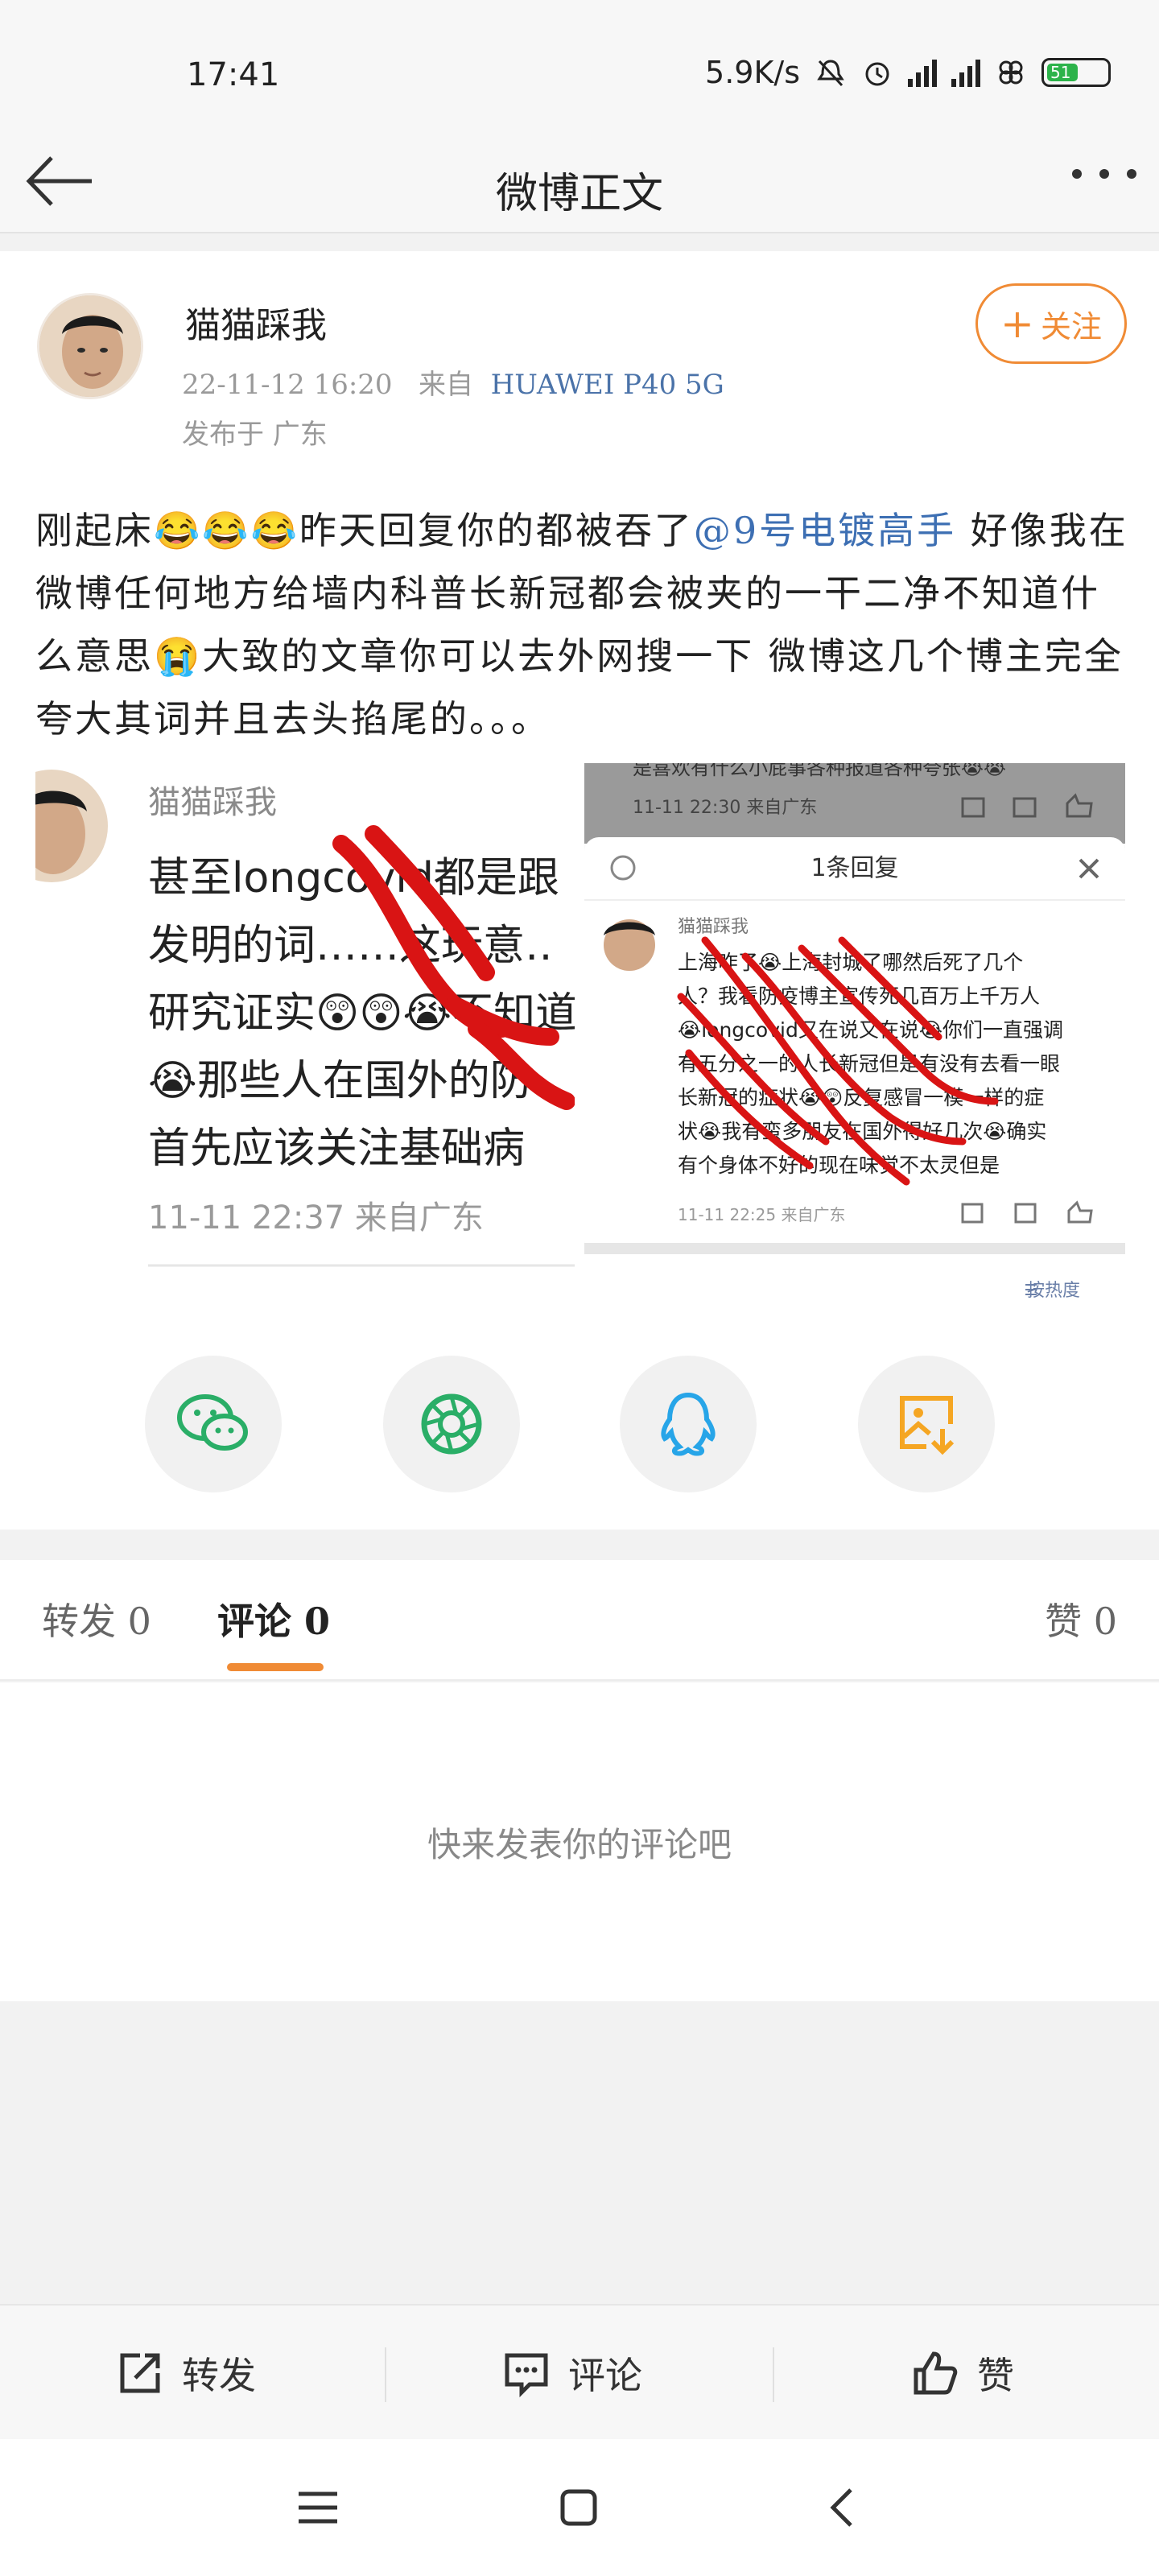 This screenshot has height=2576, width=1159. Describe the element at coordinates (350, 946) in the screenshot. I see `img1-line-2: 发明的词……这玩意‥` at that location.